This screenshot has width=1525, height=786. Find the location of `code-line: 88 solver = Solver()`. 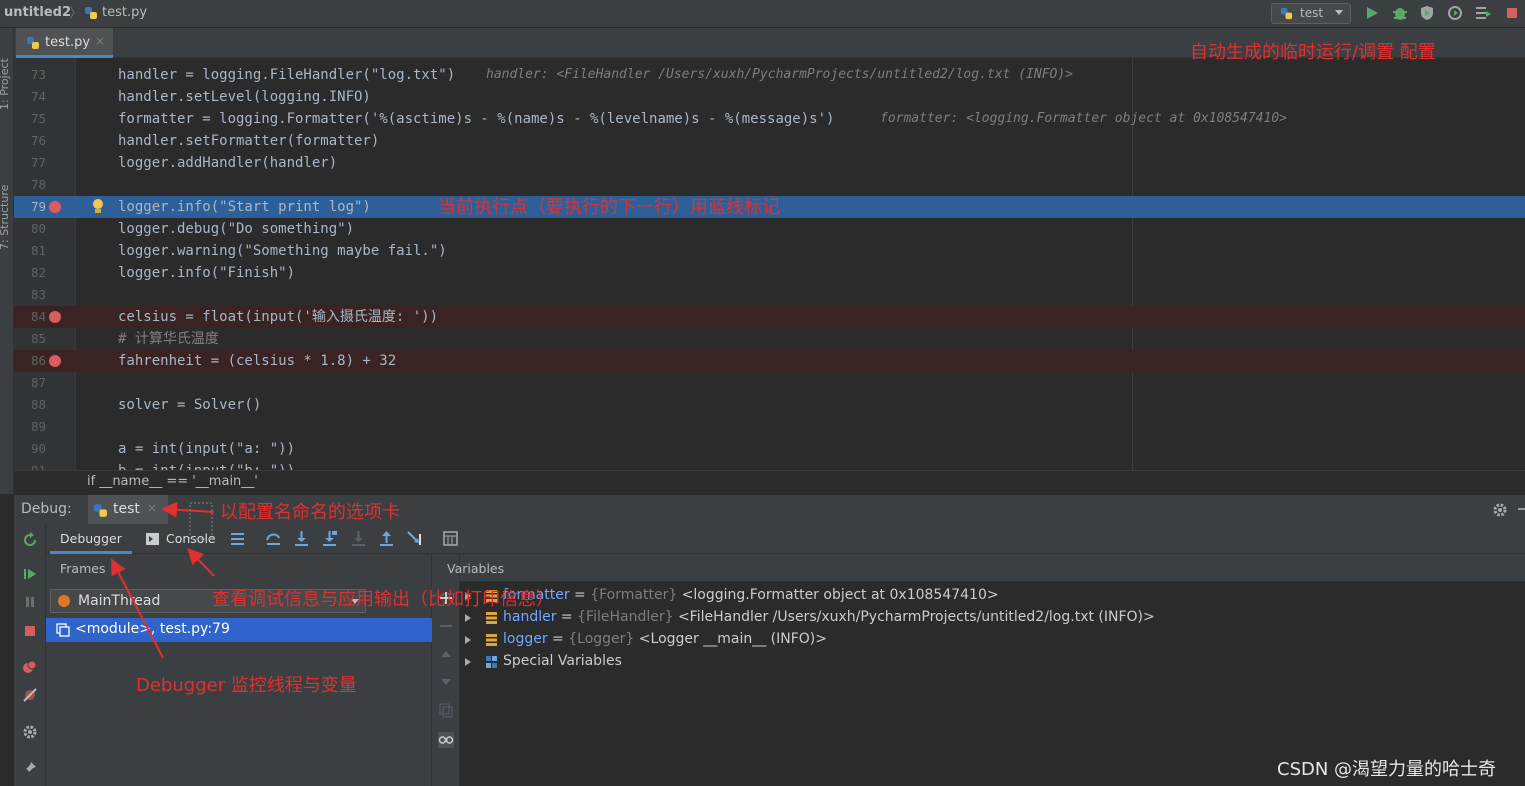

code-line: 88 solver = Solver() is located at coordinates (769, 405).